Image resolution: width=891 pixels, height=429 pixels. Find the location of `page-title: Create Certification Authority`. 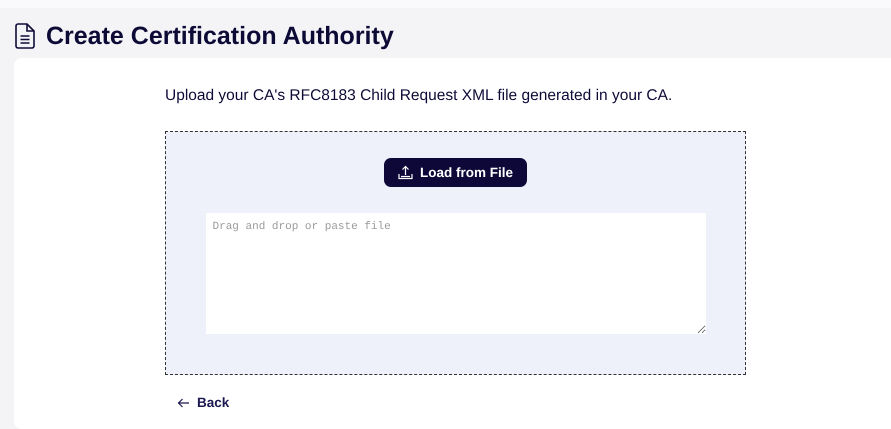

page-title: Create Certification Authority is located at coordinates (220, 36).